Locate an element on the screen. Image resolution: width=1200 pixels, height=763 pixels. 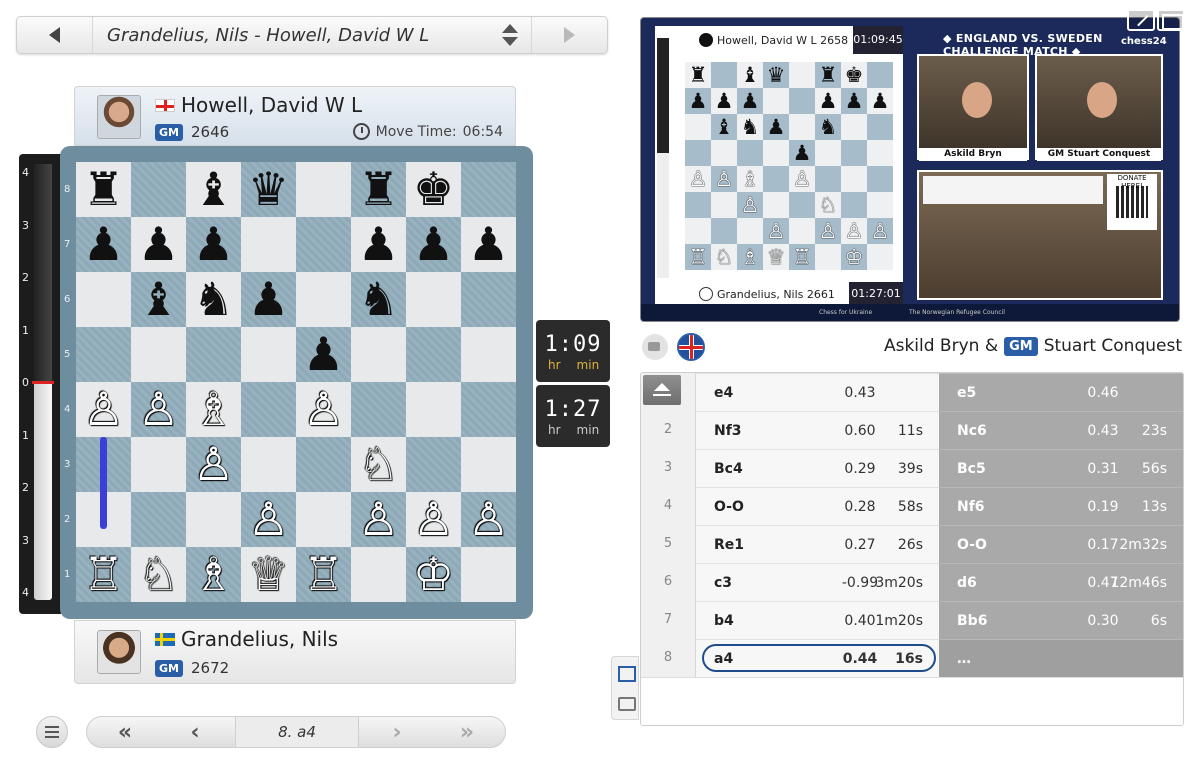
black-move: e5 is located at coordinates (966, 393).